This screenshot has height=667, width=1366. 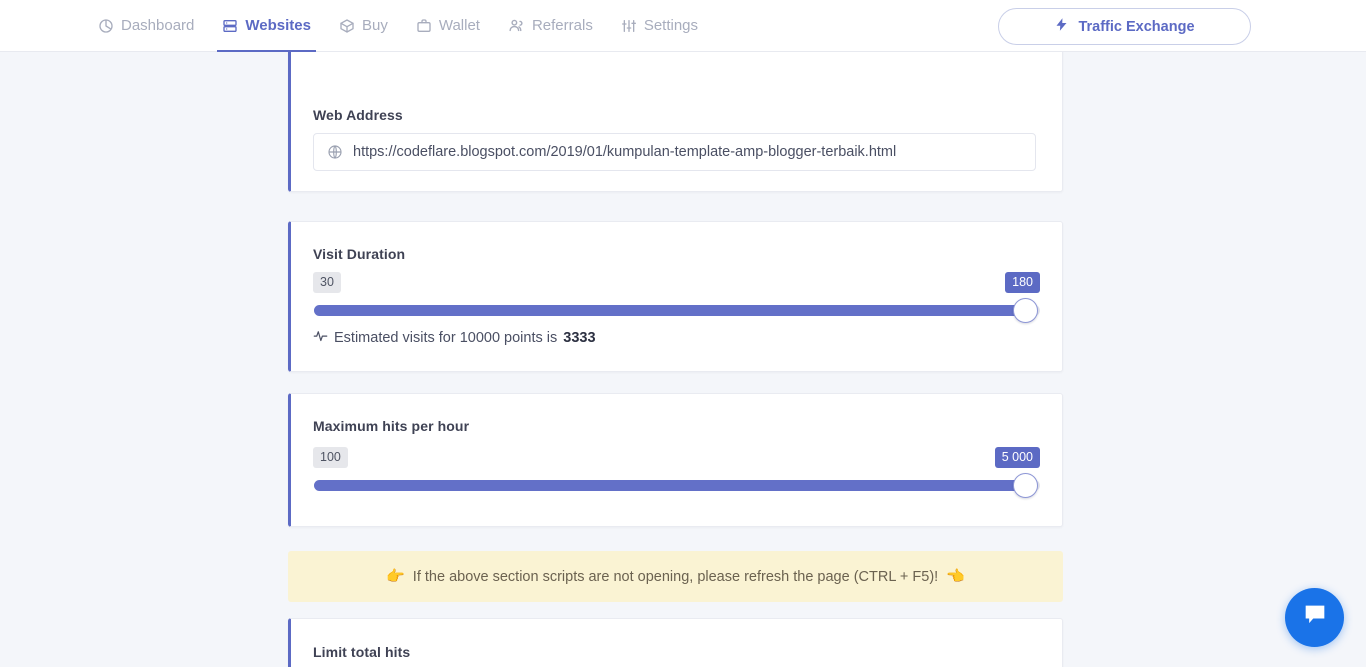 I want to click on max-hits-slider-thumb, so click(x=1025, y=485).